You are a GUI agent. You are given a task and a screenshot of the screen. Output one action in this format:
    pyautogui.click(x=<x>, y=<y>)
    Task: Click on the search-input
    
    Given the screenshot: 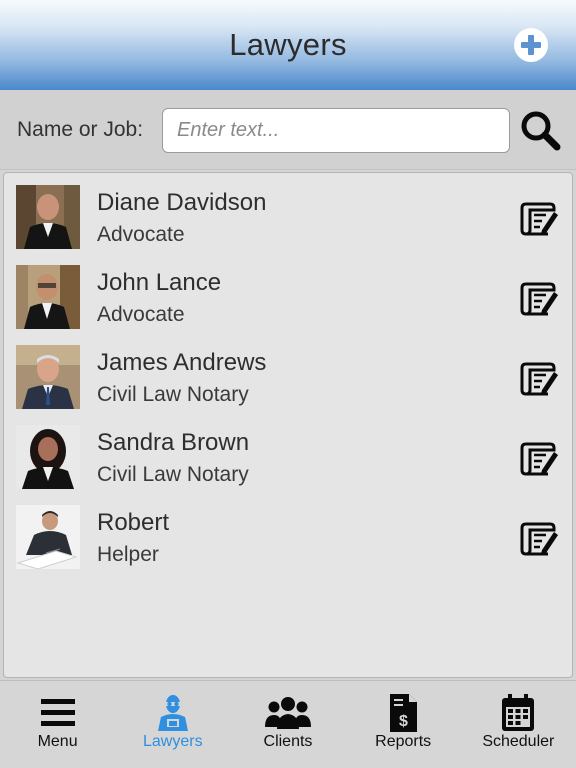 What is the action you would take?
    pyautogui.click(x=336, y=130)
    